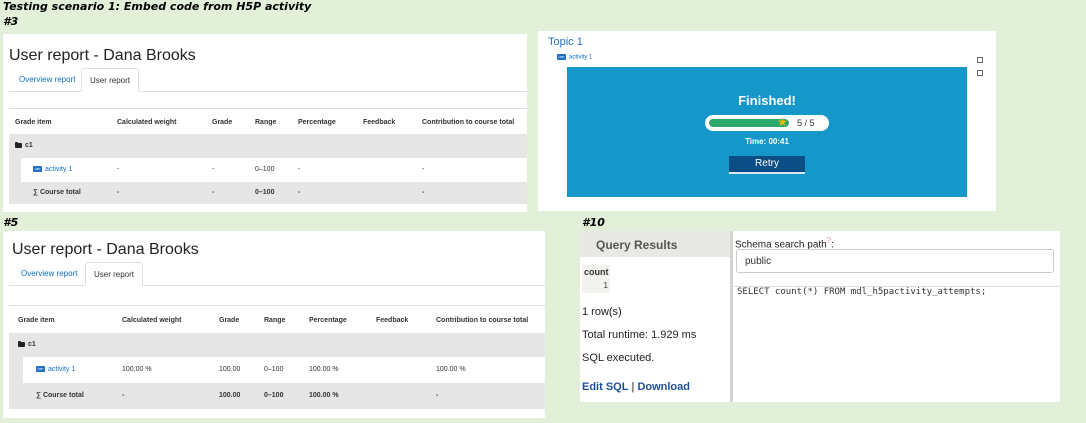 The width and height of the screenshot is (1086, 423). Describe the element at coordinates (618, 358) in the screenshot. I see `sql-executed-text: SQL executed.` at that location.